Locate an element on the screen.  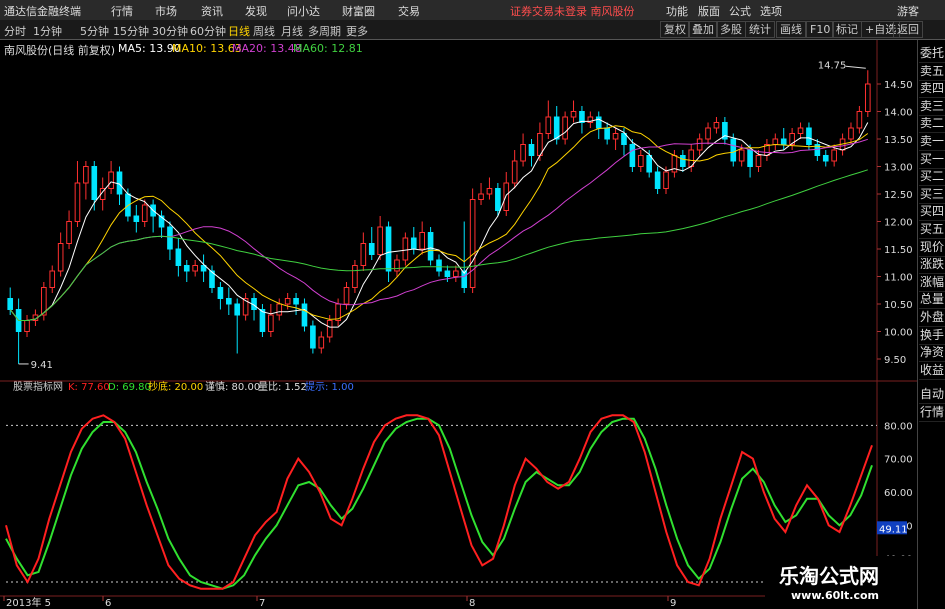
tf-60min: 60分钟 is located at coordinates (208, 31).